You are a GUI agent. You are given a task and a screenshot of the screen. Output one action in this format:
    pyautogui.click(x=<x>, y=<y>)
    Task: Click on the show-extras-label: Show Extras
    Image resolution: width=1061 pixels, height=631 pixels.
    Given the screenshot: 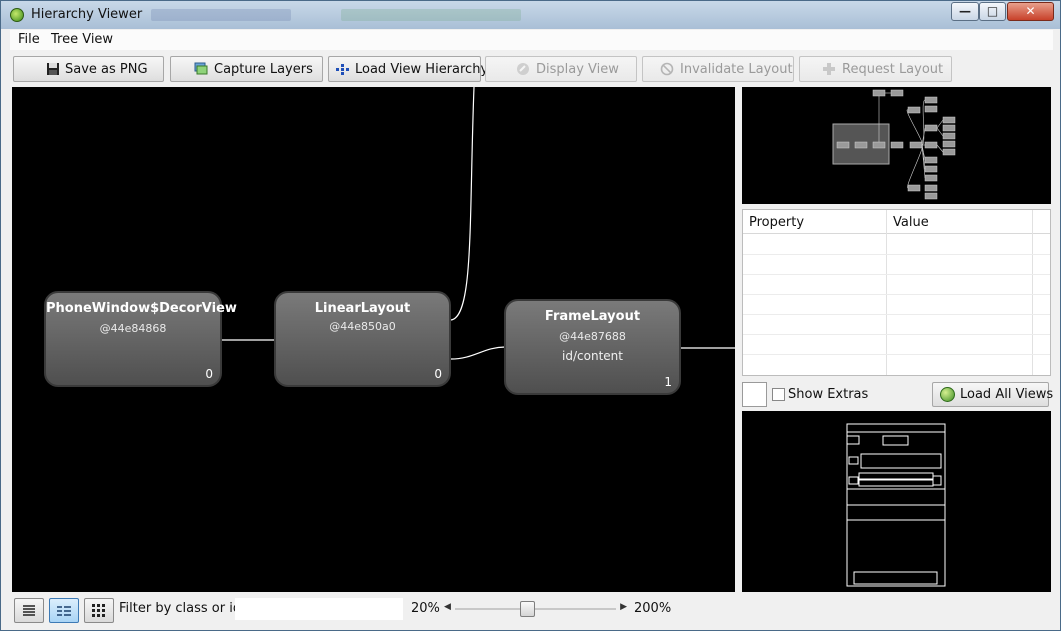 What is the action you would take?
    pyautogui.click(x=828, y=394)
    